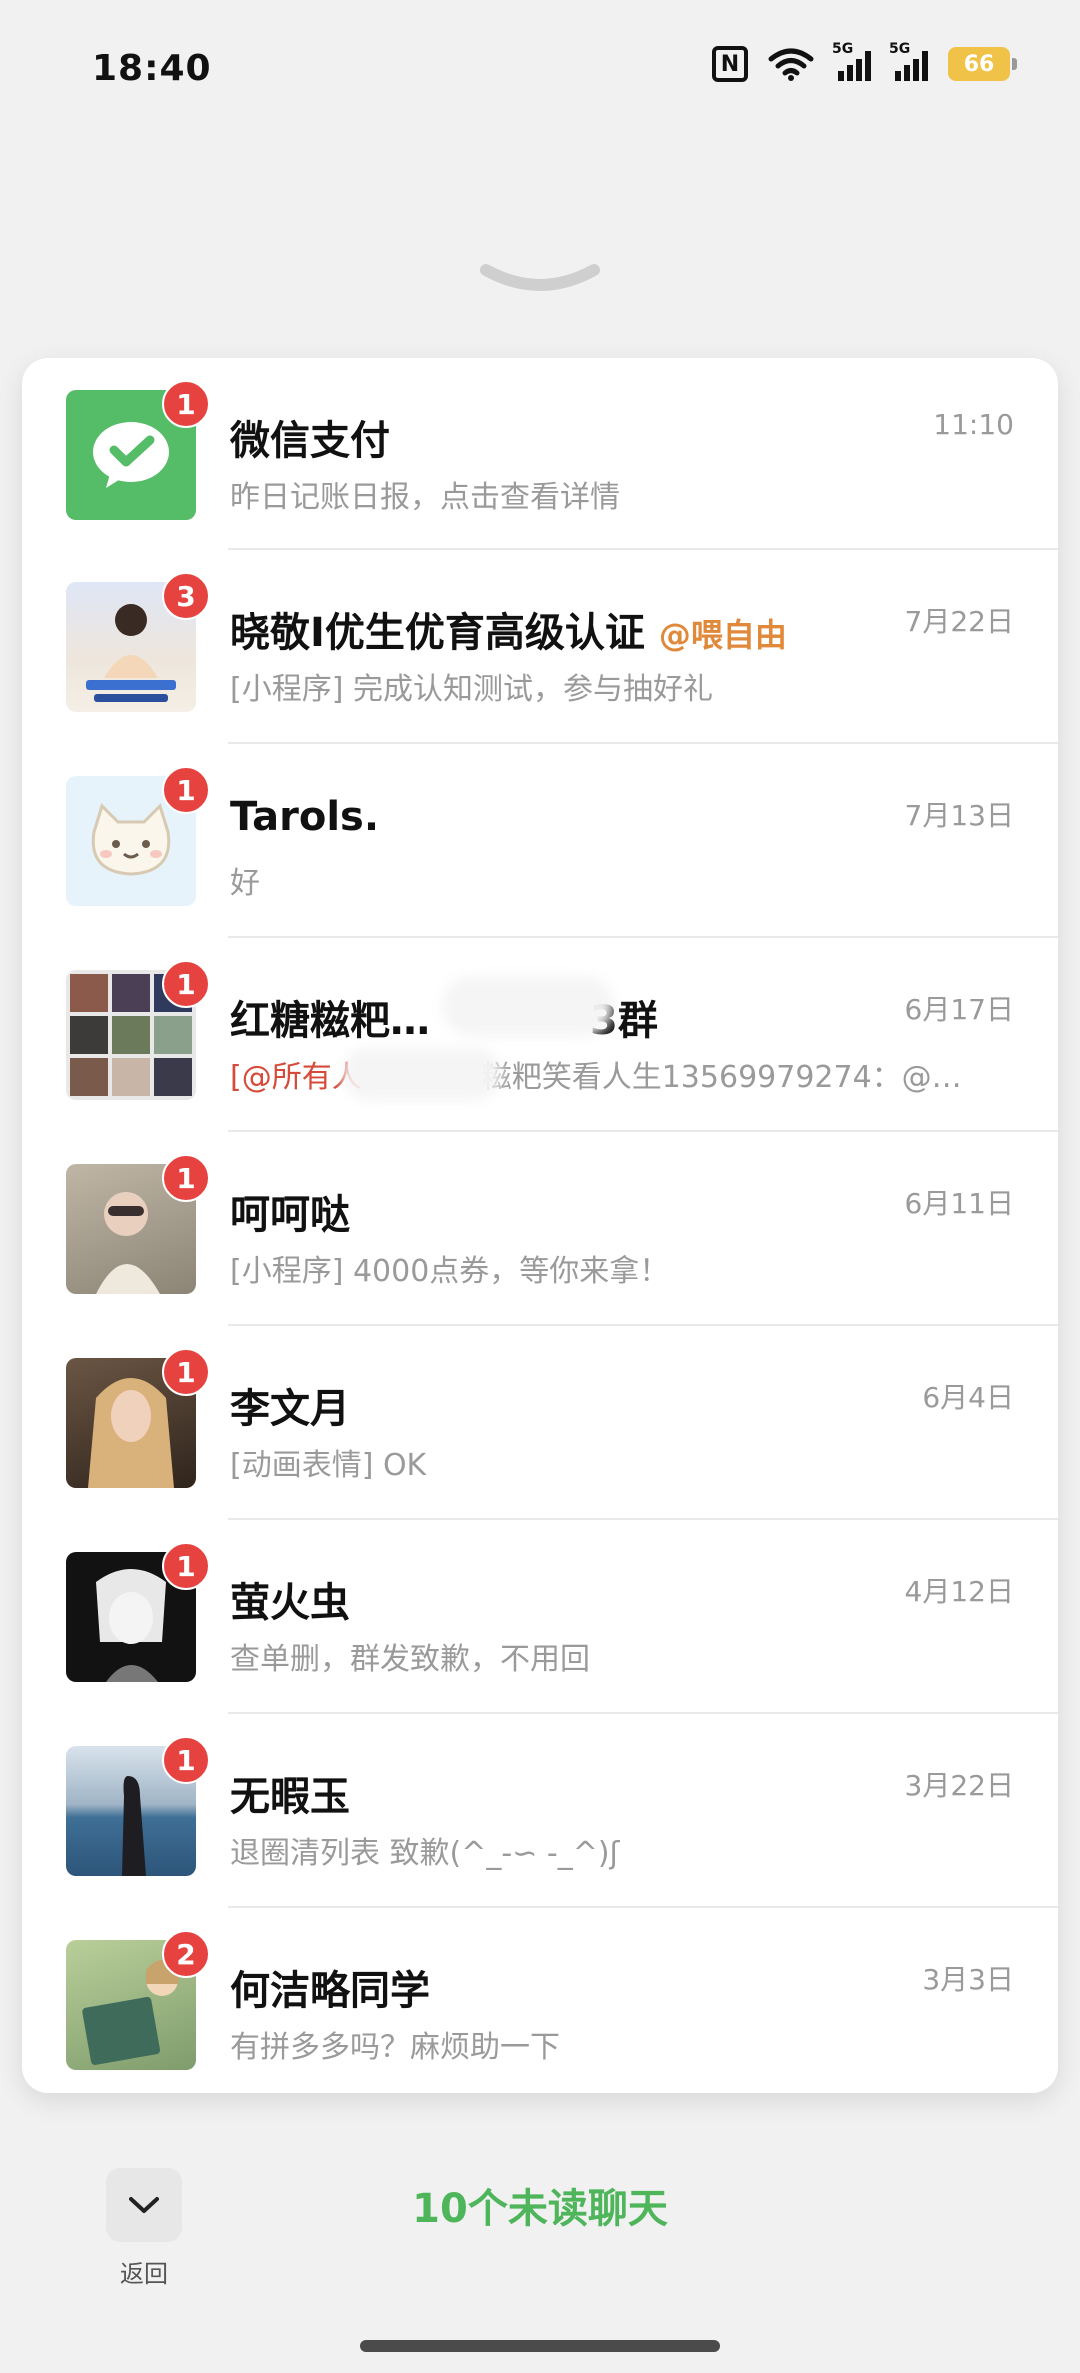 This screenshot has height=2373, width=1080. Describe the element at coordinates (186, 1954) in the screenshot. I see `unread-badge: 2` at that location.